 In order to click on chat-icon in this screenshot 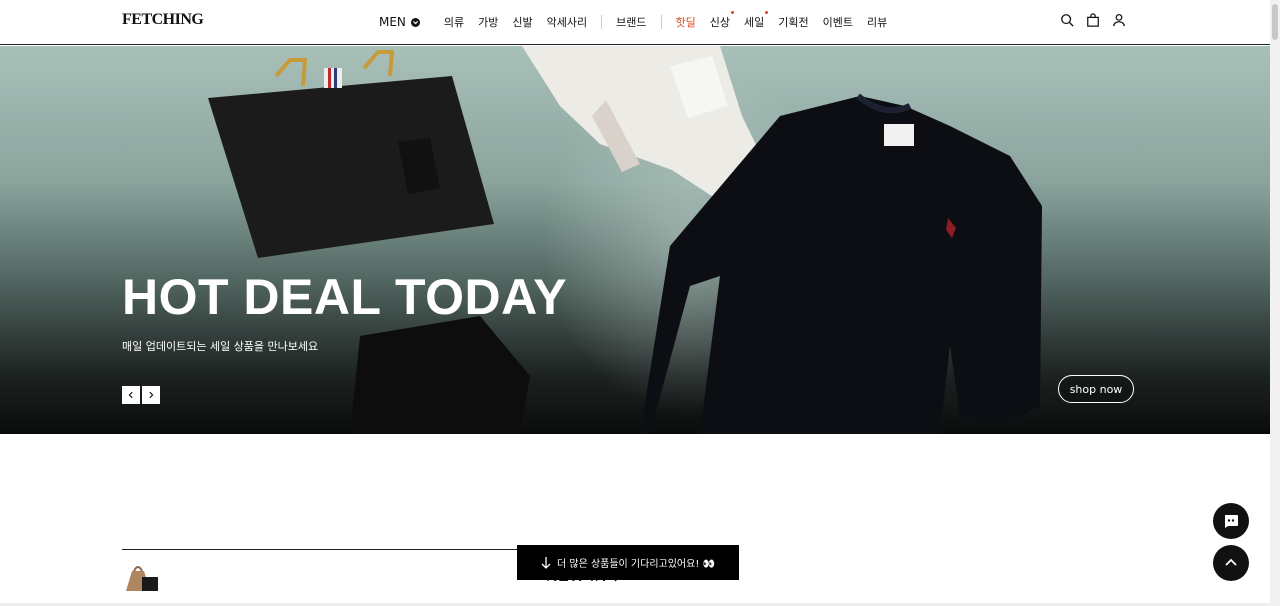, I will do `click(1231, 521)`.